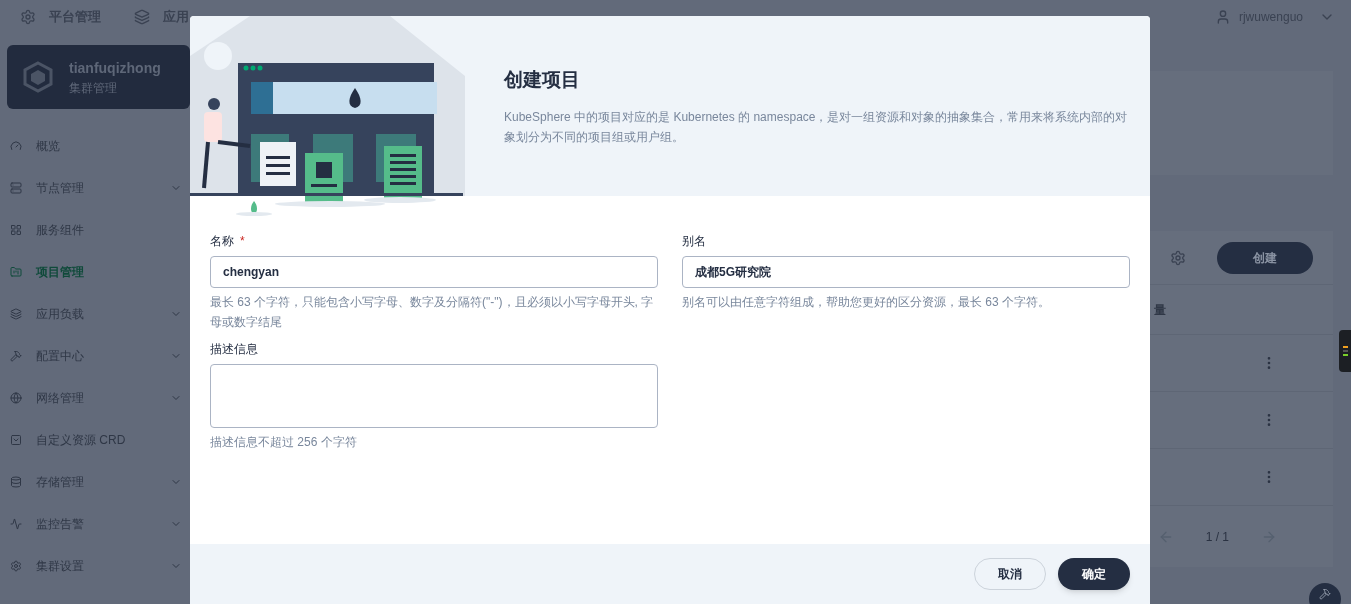 This screenshot has width=1351, height=604. Describe the element at coordinates (1265, 257) in the screenshot. I see `create-button: 创建` at that location.